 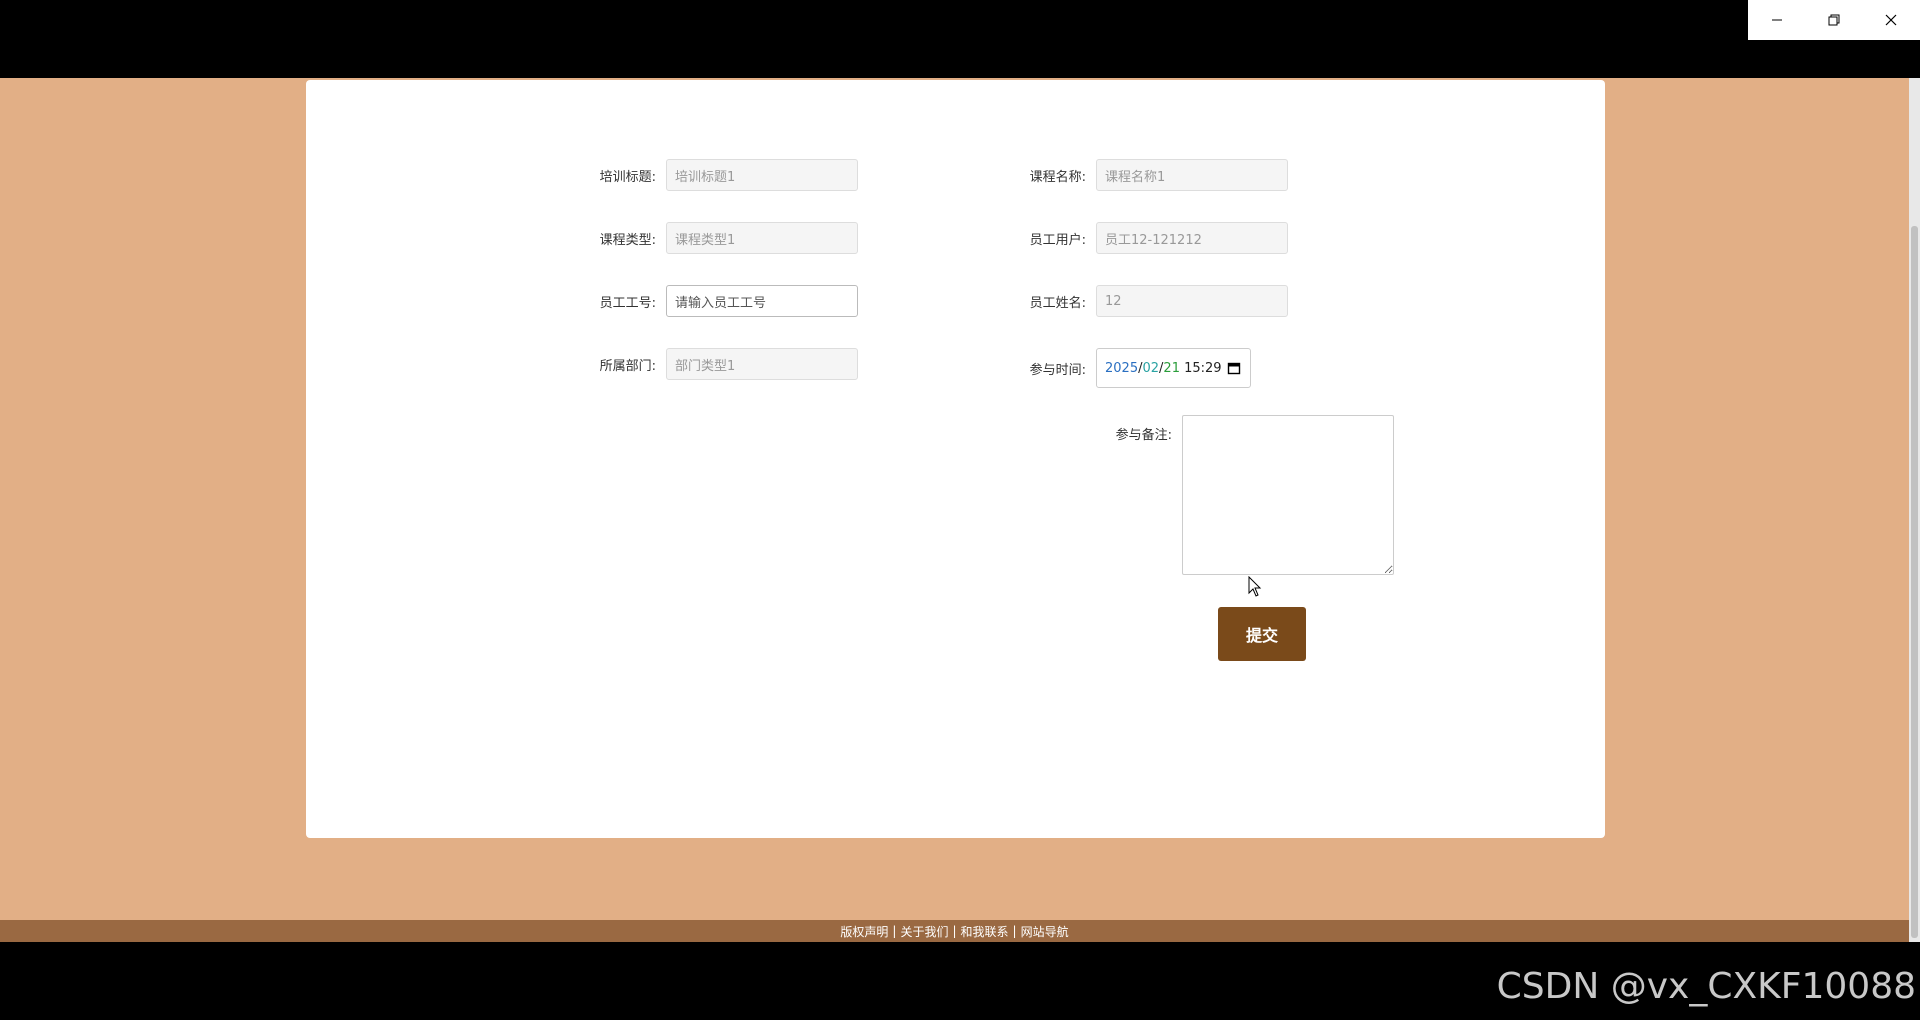 What do you see at coordinates (1192, 238) in the screenshot?
I see `employee-user-input: 员工12-121212` at bounding box center [1192, 238].